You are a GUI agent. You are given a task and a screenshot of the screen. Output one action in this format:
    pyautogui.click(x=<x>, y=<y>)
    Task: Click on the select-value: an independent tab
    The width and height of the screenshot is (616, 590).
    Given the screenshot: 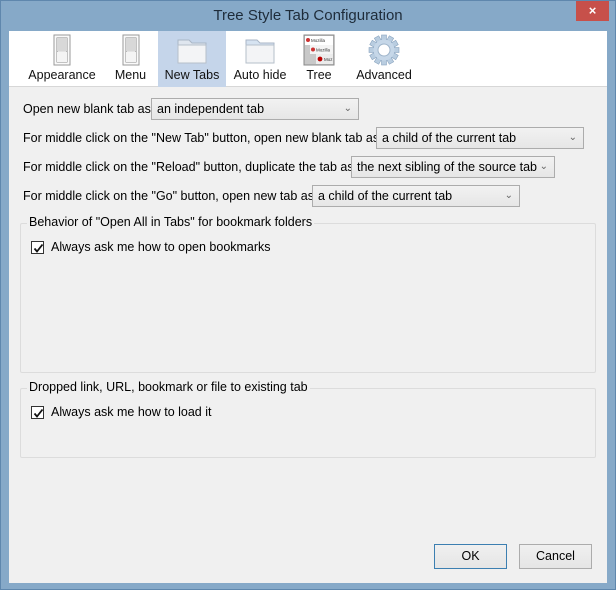 What is the action you would take?
    pyautogui.click(x=211, y=109)
    